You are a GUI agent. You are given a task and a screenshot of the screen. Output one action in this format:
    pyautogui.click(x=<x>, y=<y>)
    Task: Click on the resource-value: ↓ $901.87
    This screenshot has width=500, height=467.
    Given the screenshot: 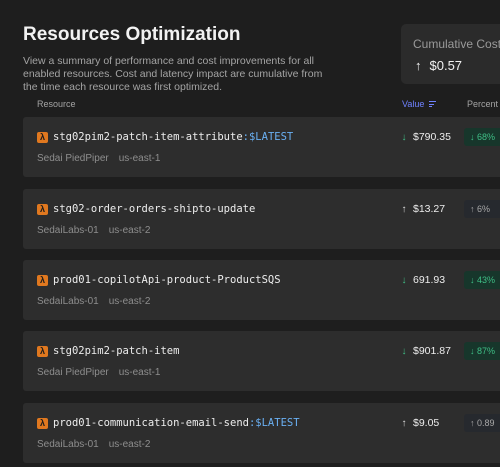 What is the action you would take?
    pyautogui.click(x=425, y=351)
    